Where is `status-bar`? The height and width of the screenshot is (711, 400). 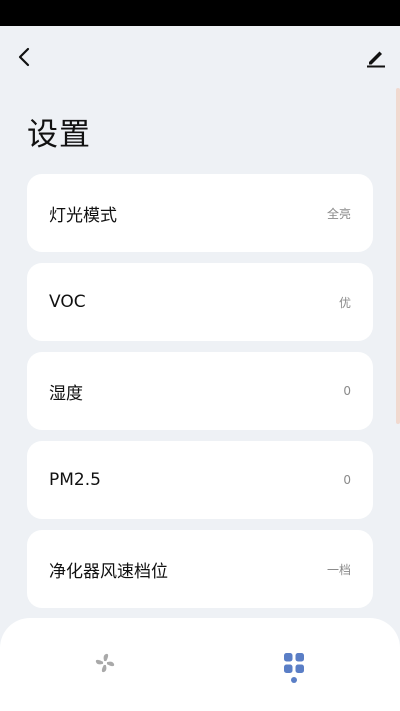 status-bar is located at coordinates (200, 13).